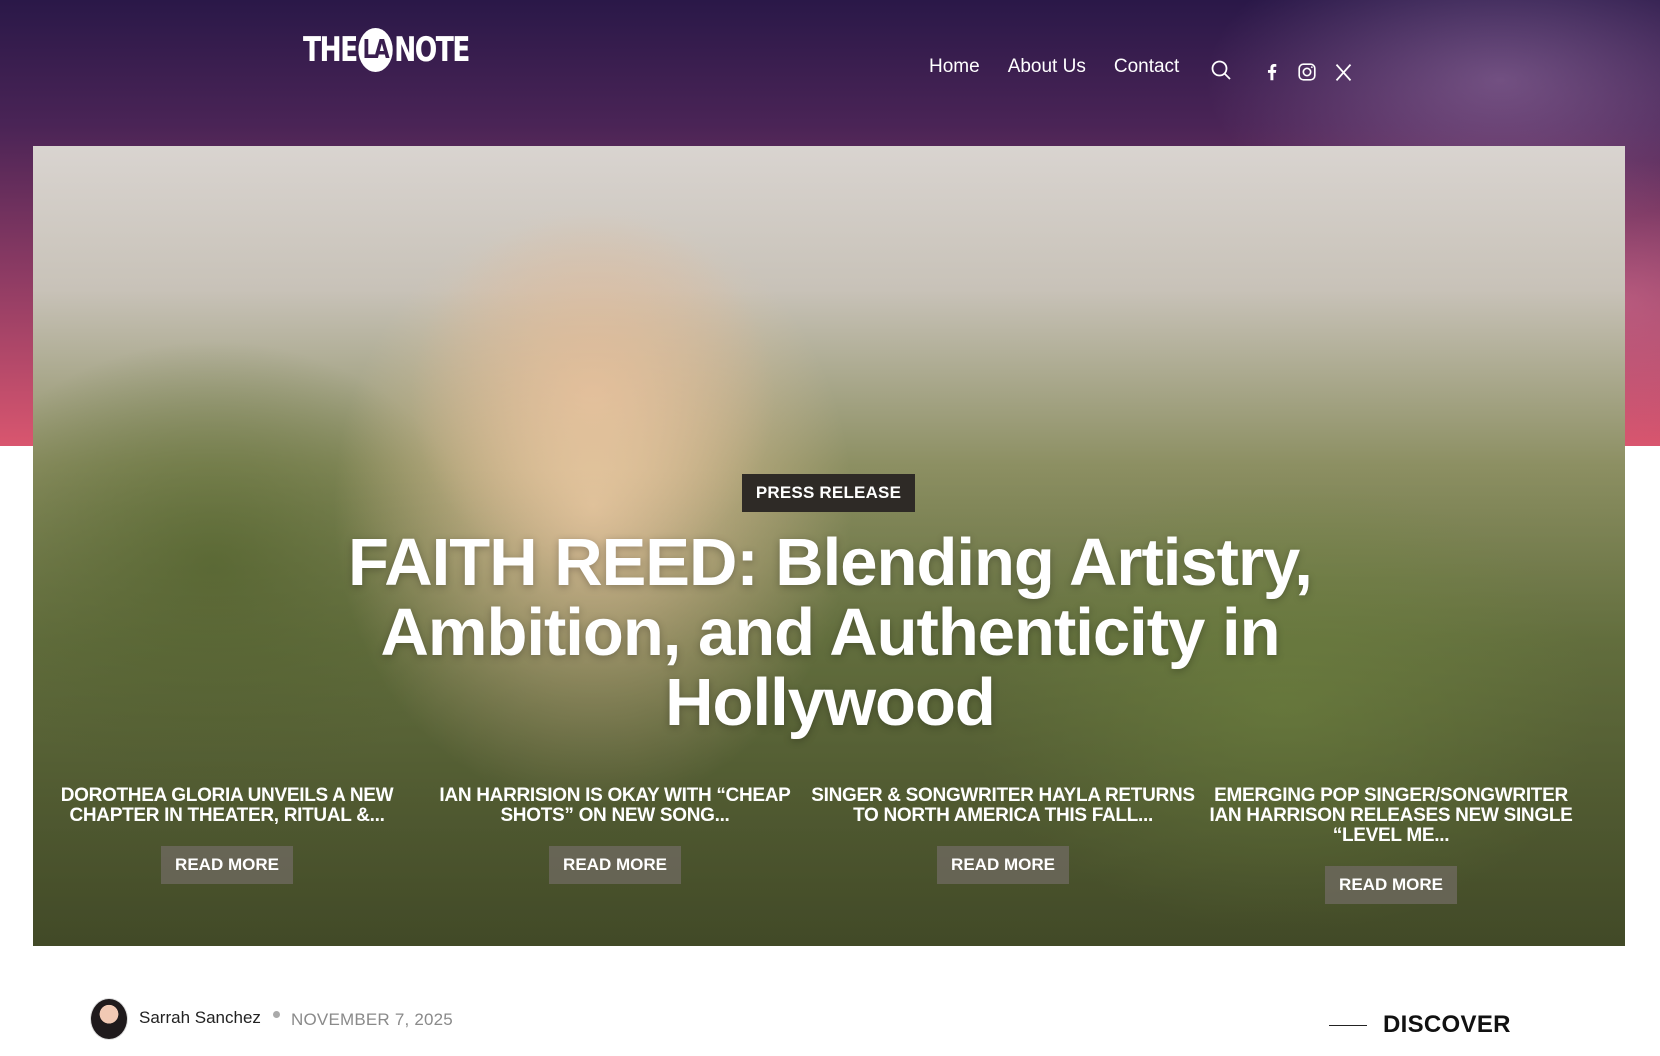 The image size is (1660, 1056). I want to click on category-badge: PRESS RELEASE, so click(828, 493).